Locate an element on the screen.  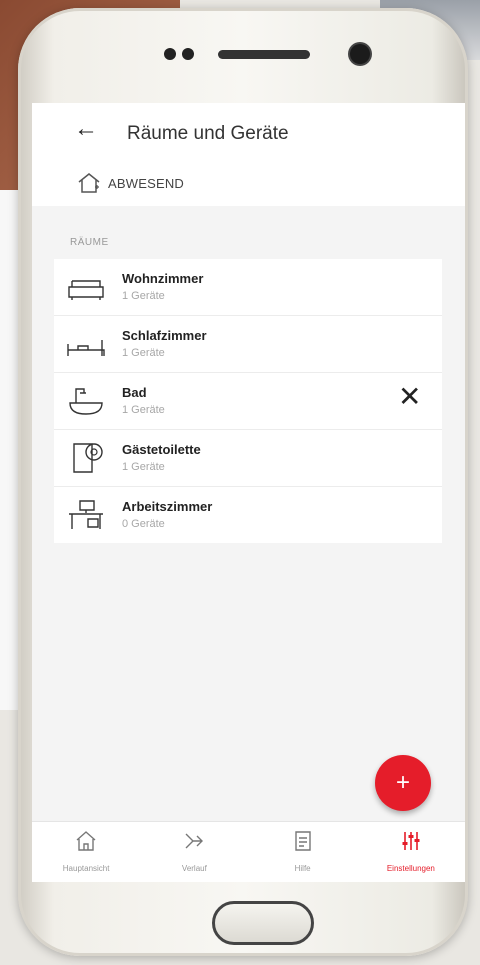
room-name: Gästetoilette is located at coordinates (161, 449).